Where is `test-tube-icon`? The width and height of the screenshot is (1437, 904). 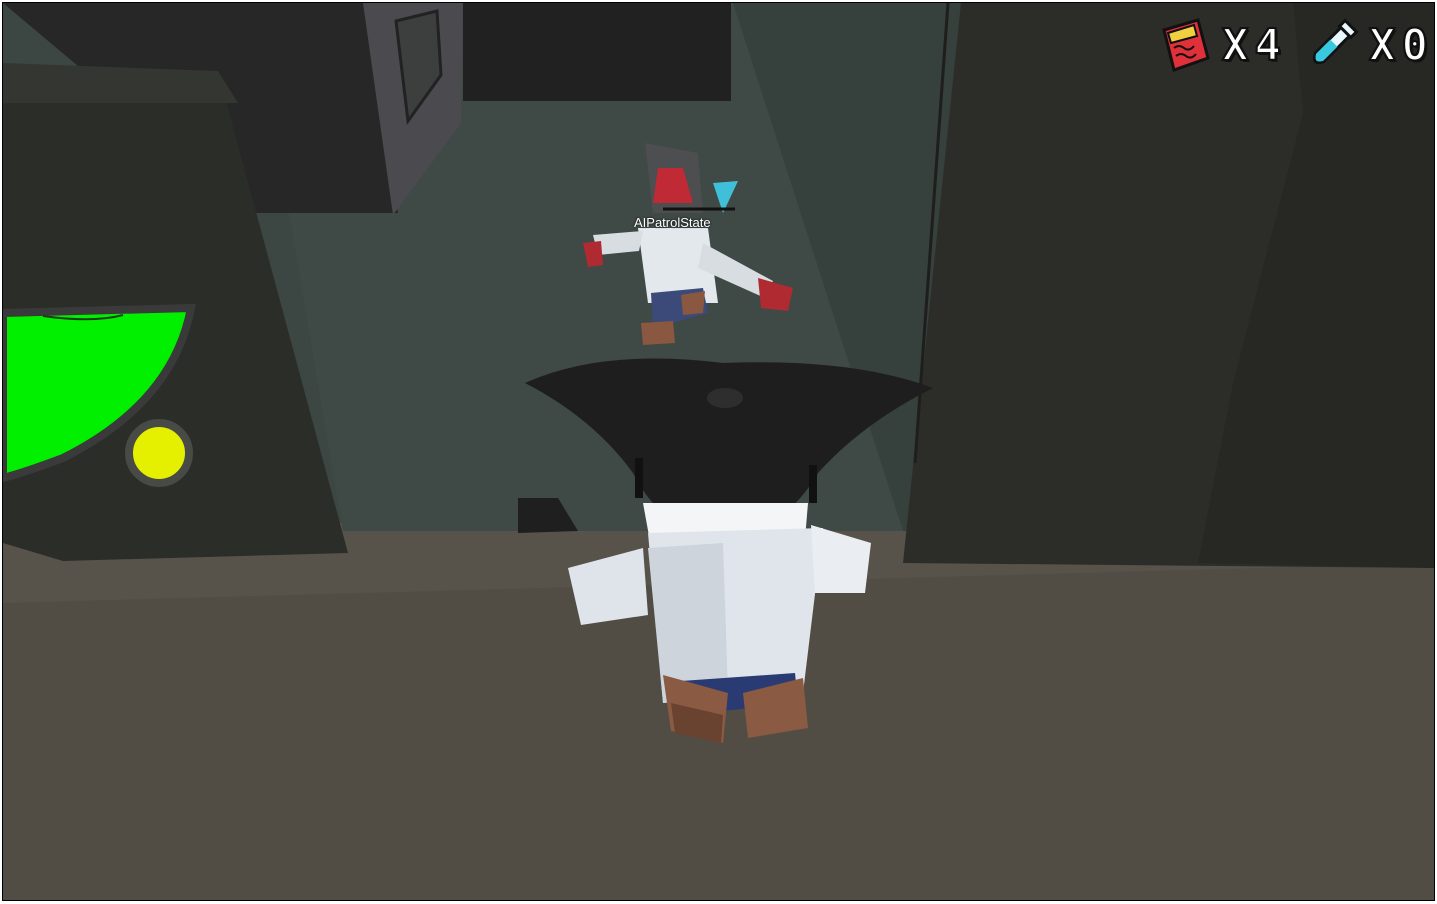
test-tube-icon is located at coordinates (1335, 41).